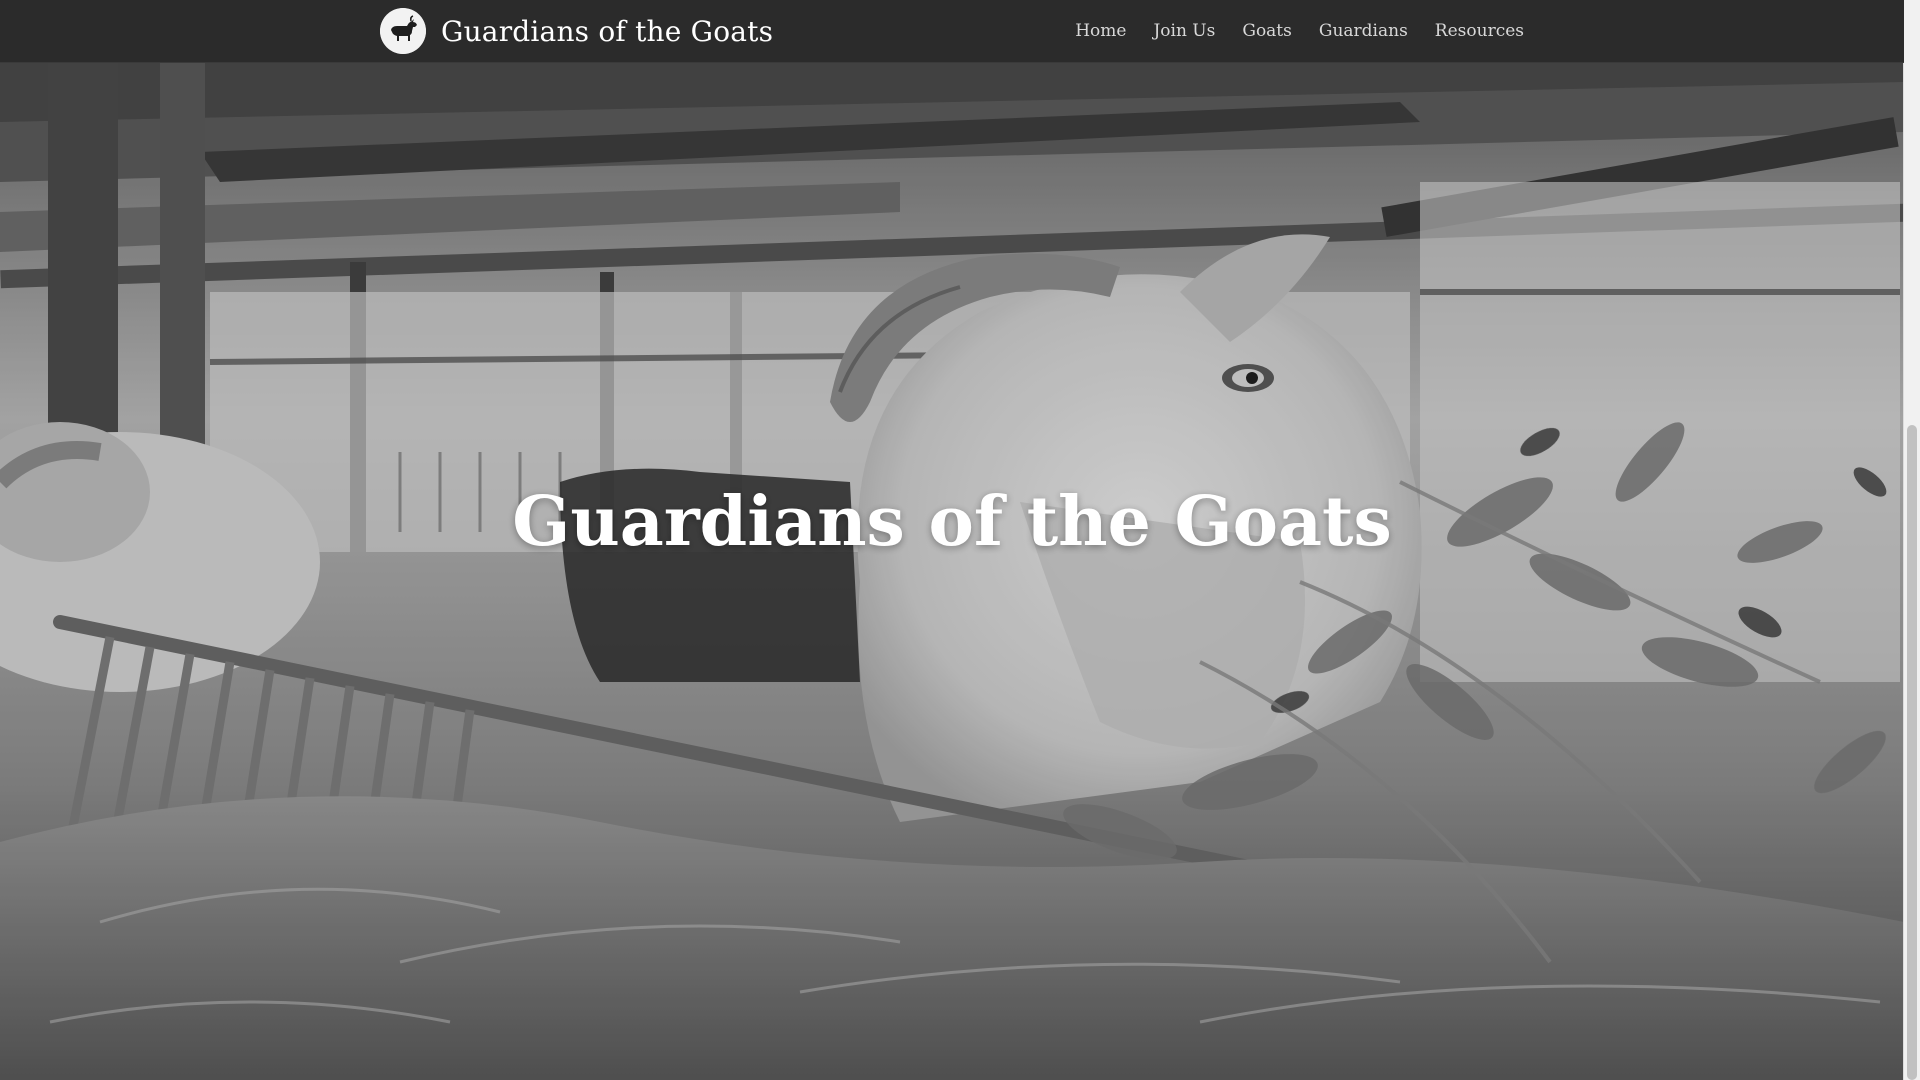  I want to click on nav-link-goats: Goats, so click(1267, 31).